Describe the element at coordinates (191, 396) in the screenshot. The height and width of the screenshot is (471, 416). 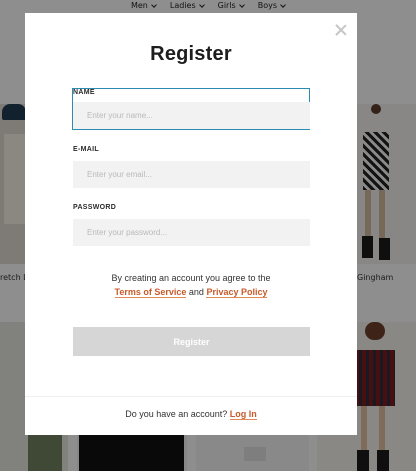
I see `modal-divider` at that location.